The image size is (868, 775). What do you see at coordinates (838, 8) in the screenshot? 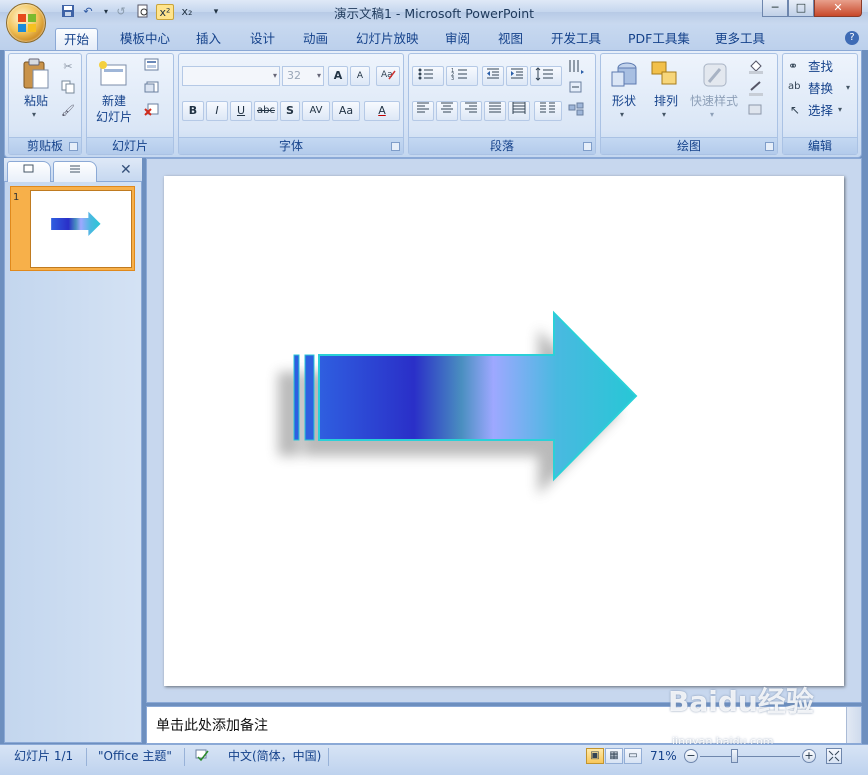
I see `close-button: ✕` at bounding box center [838, 8].